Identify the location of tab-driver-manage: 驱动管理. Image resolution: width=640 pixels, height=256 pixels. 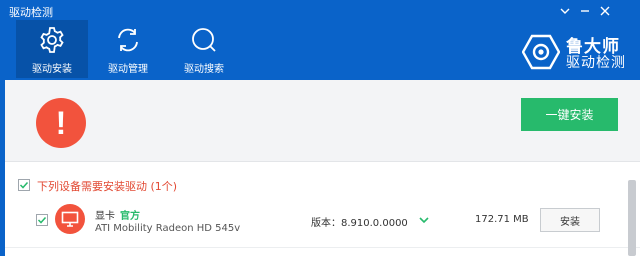
(128, 49).